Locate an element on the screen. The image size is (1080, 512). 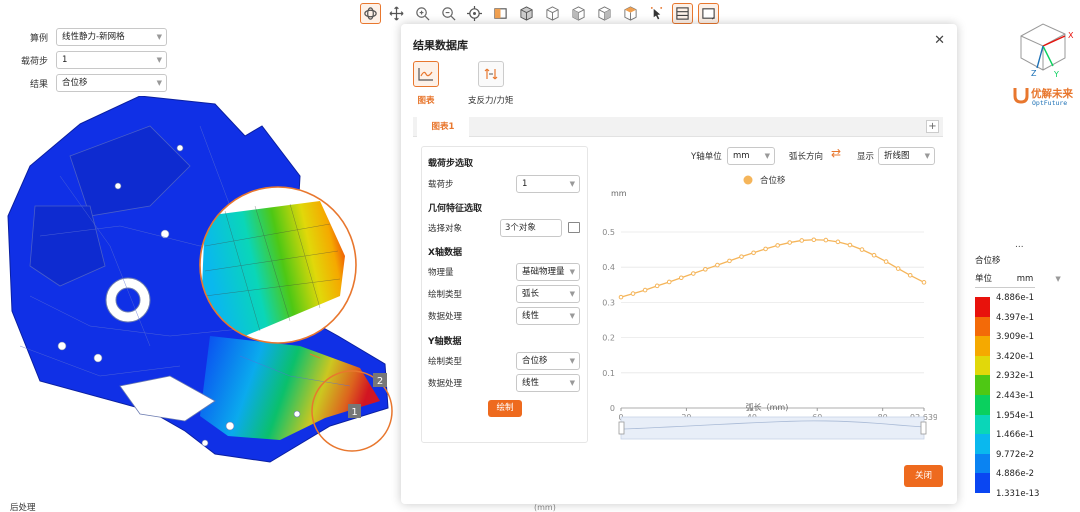
tab-chart: 图表 is located at coordinates (426, 83).